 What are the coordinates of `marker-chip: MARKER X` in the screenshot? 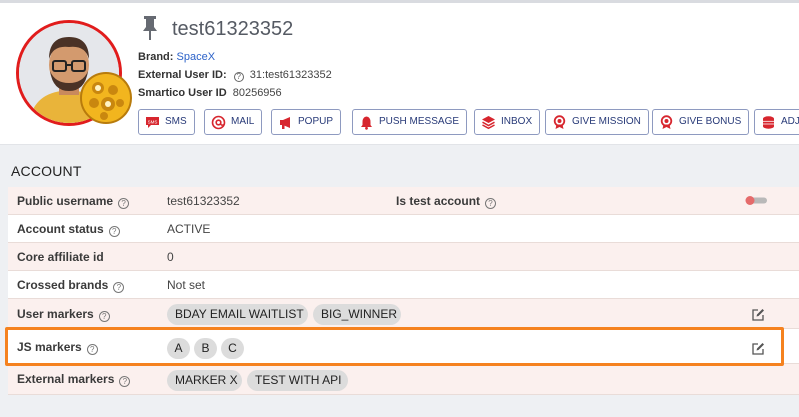 It's located at (204, 380).